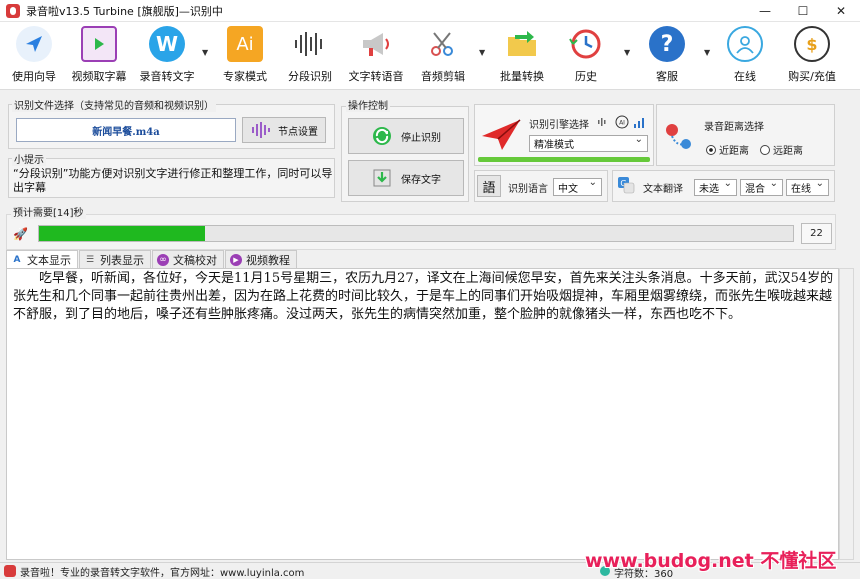 This screenshot has height=579, width=860. Describe the element at coordinates (715, 187) in the screenshot. I see `translate-mode-select: 未选` at that location.